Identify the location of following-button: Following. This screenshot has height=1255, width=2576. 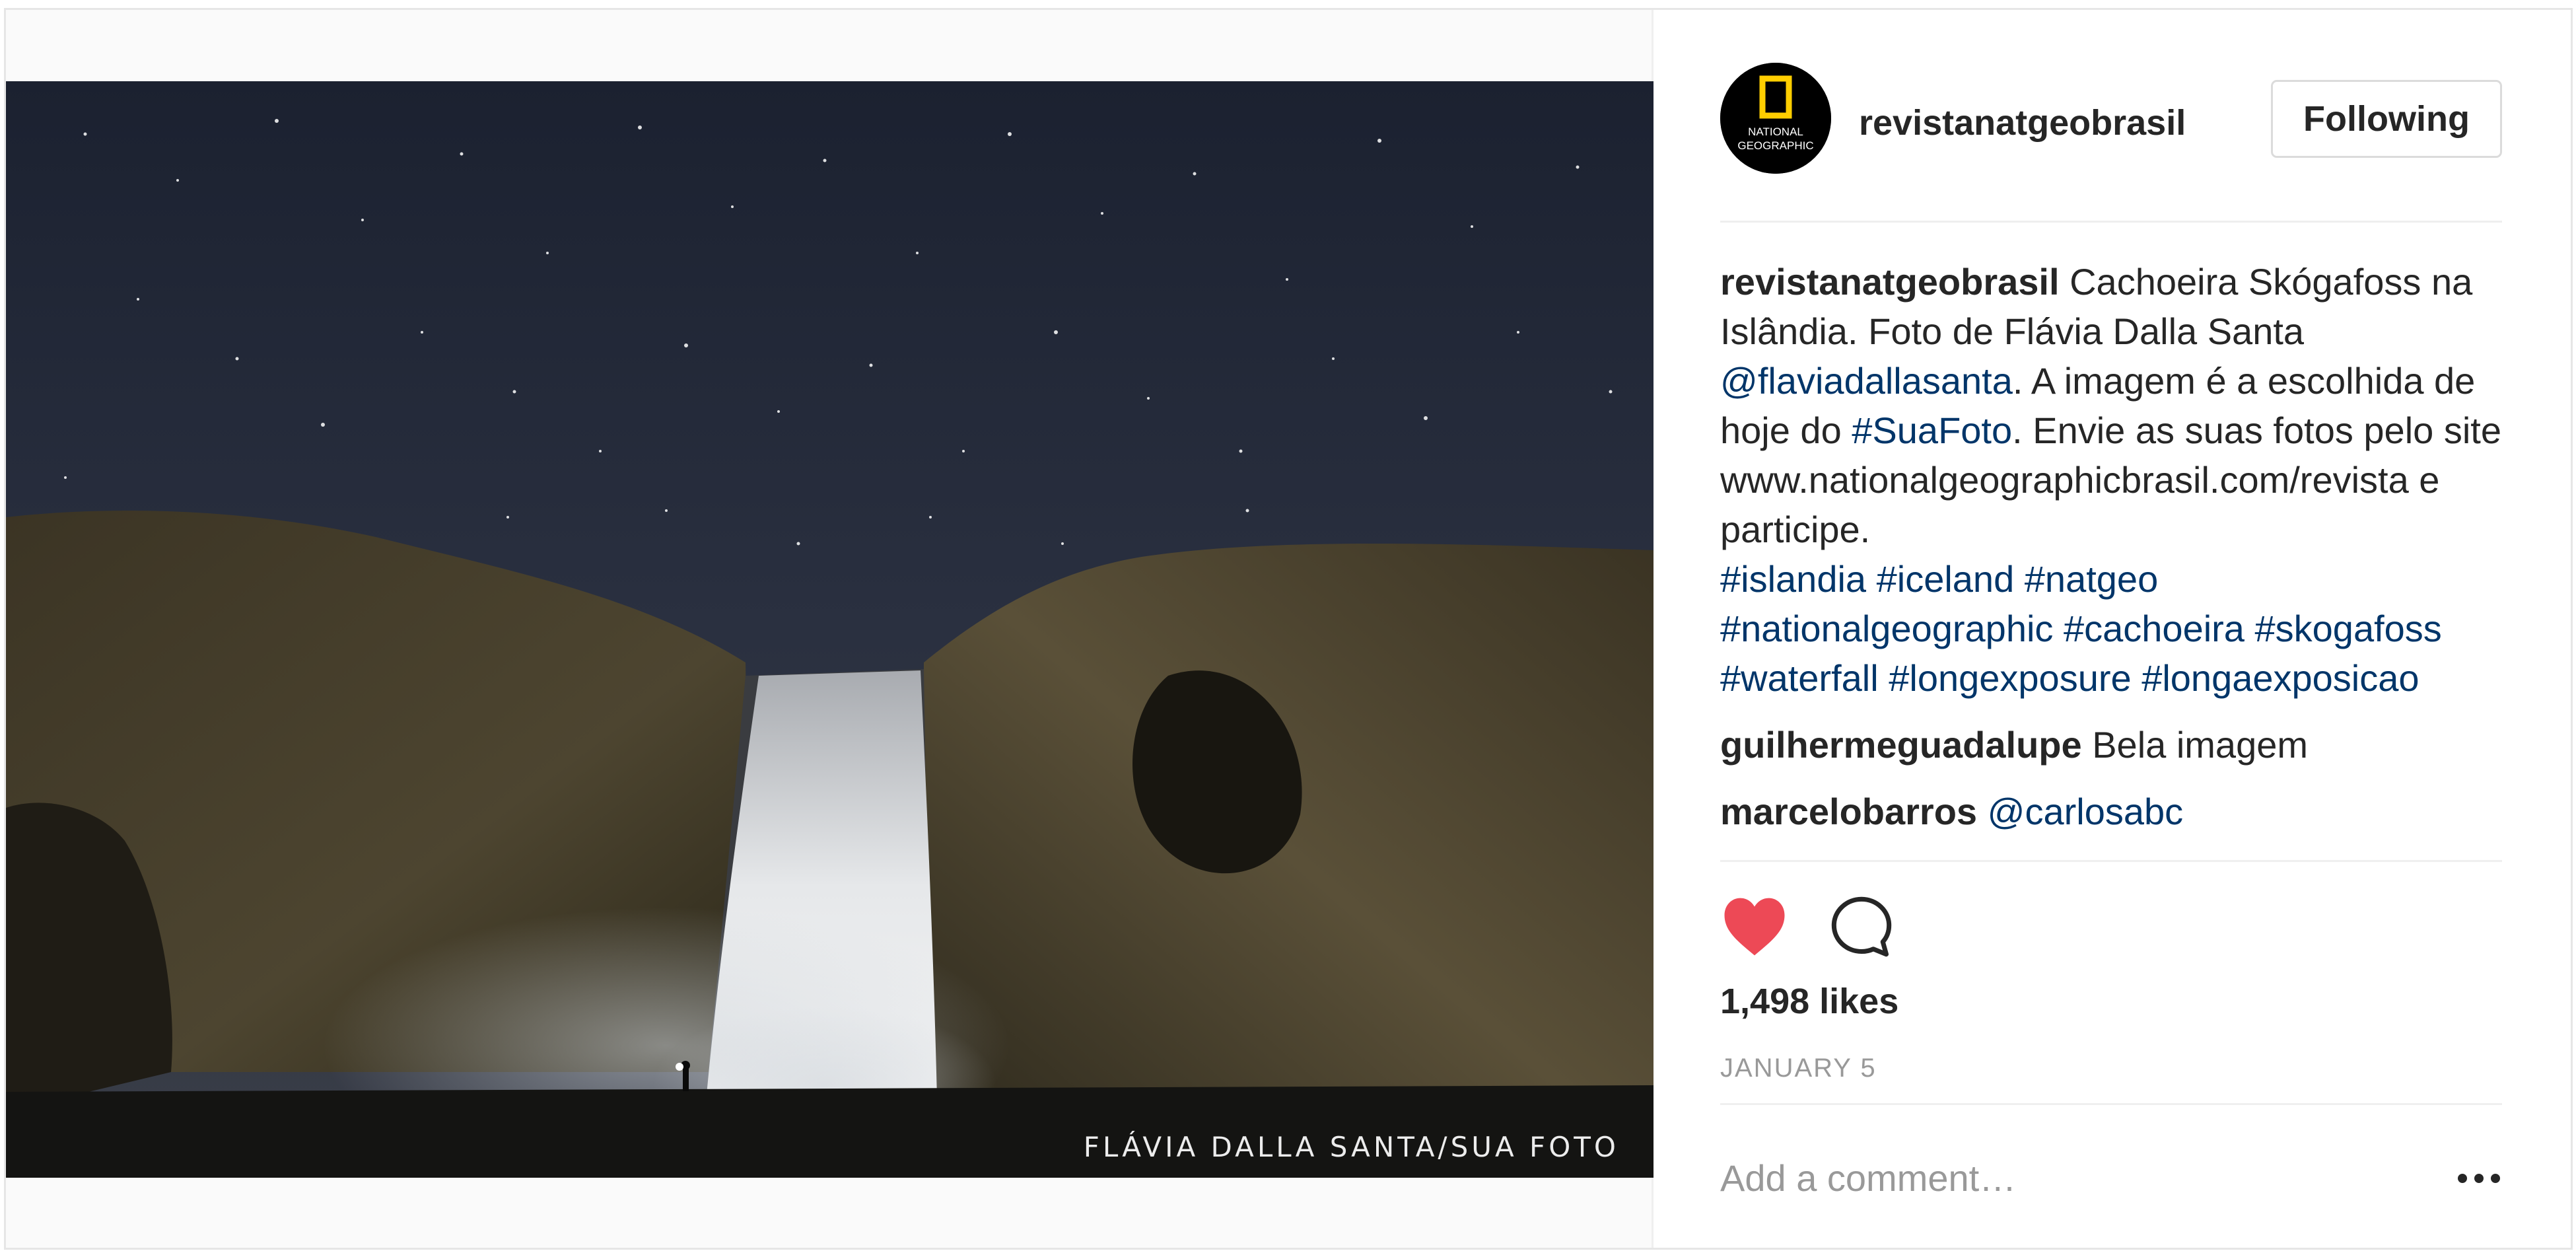
(2387, 119).